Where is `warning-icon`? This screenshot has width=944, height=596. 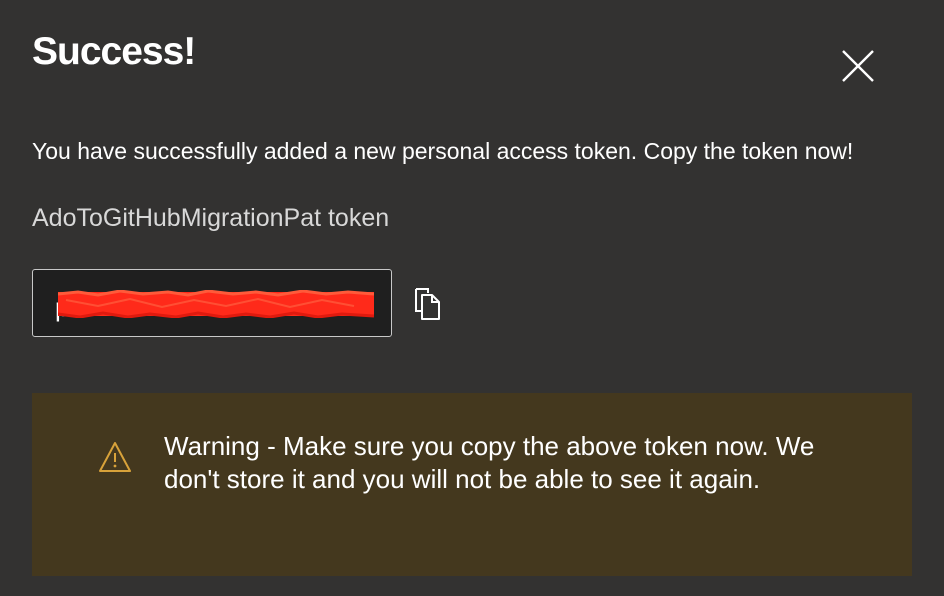 warning-icon is located at coordinates (115, 457).